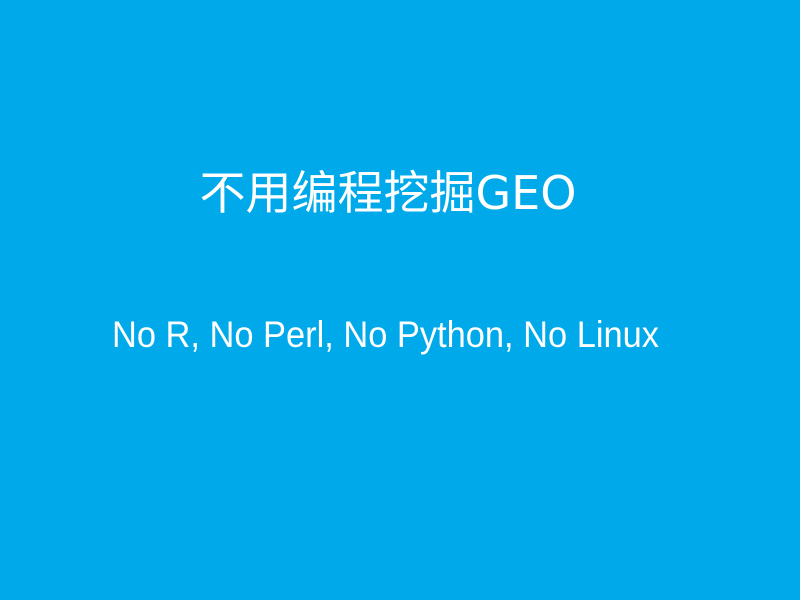  Describe the element at coordinates (388, 193) in the screenshot. I see `slide-title: 不用编程挖掘GEO` at that location.